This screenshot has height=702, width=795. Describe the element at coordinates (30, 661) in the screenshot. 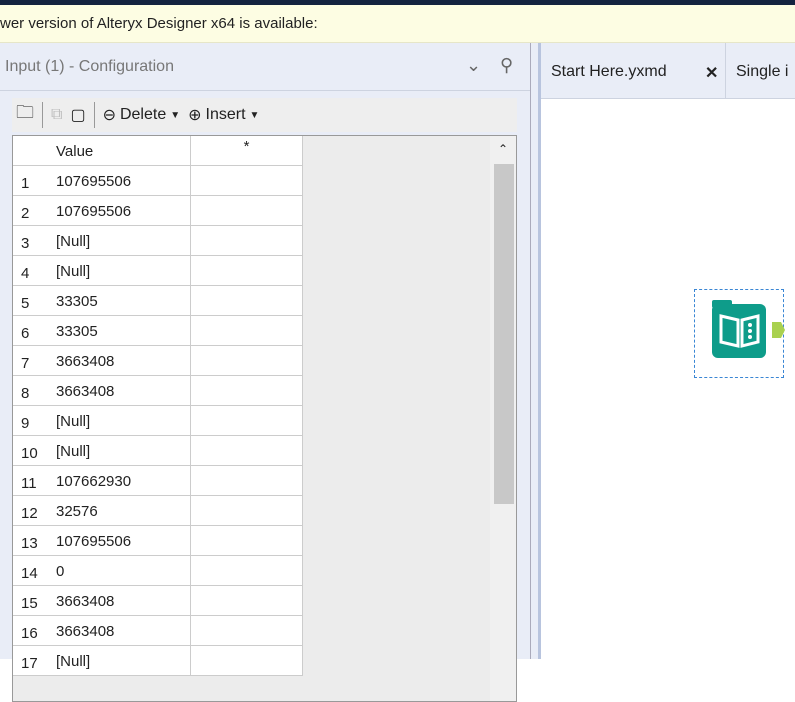

I see `row-number: 17` at that location.